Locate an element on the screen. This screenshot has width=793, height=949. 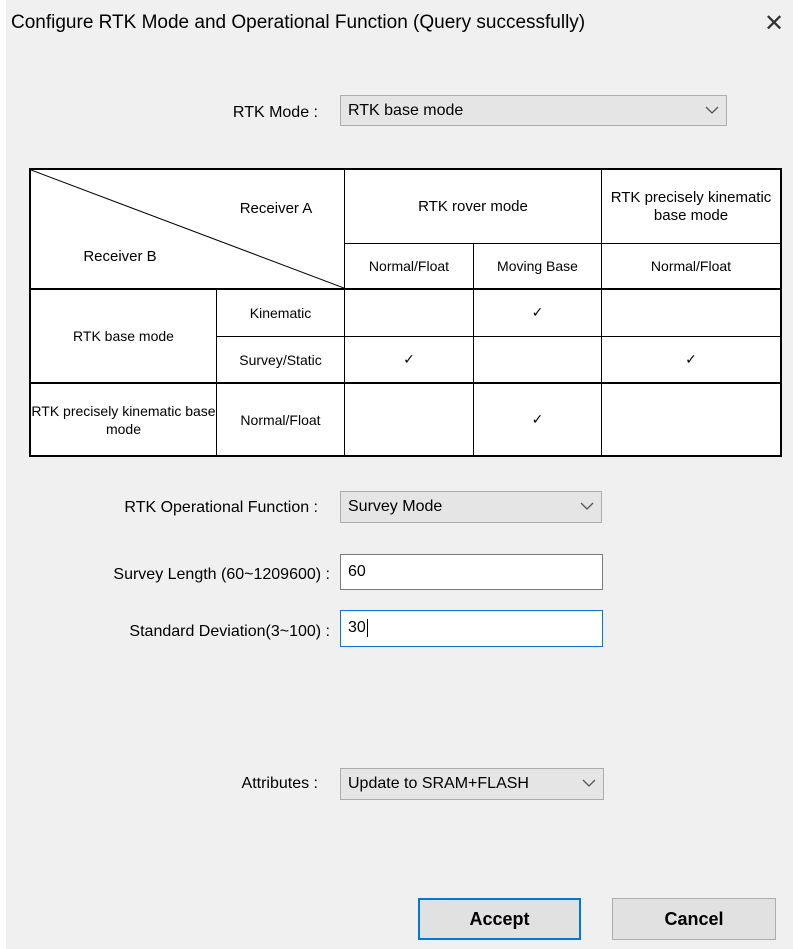
cancel-button: Cancel is located at coordinates (694, 919).